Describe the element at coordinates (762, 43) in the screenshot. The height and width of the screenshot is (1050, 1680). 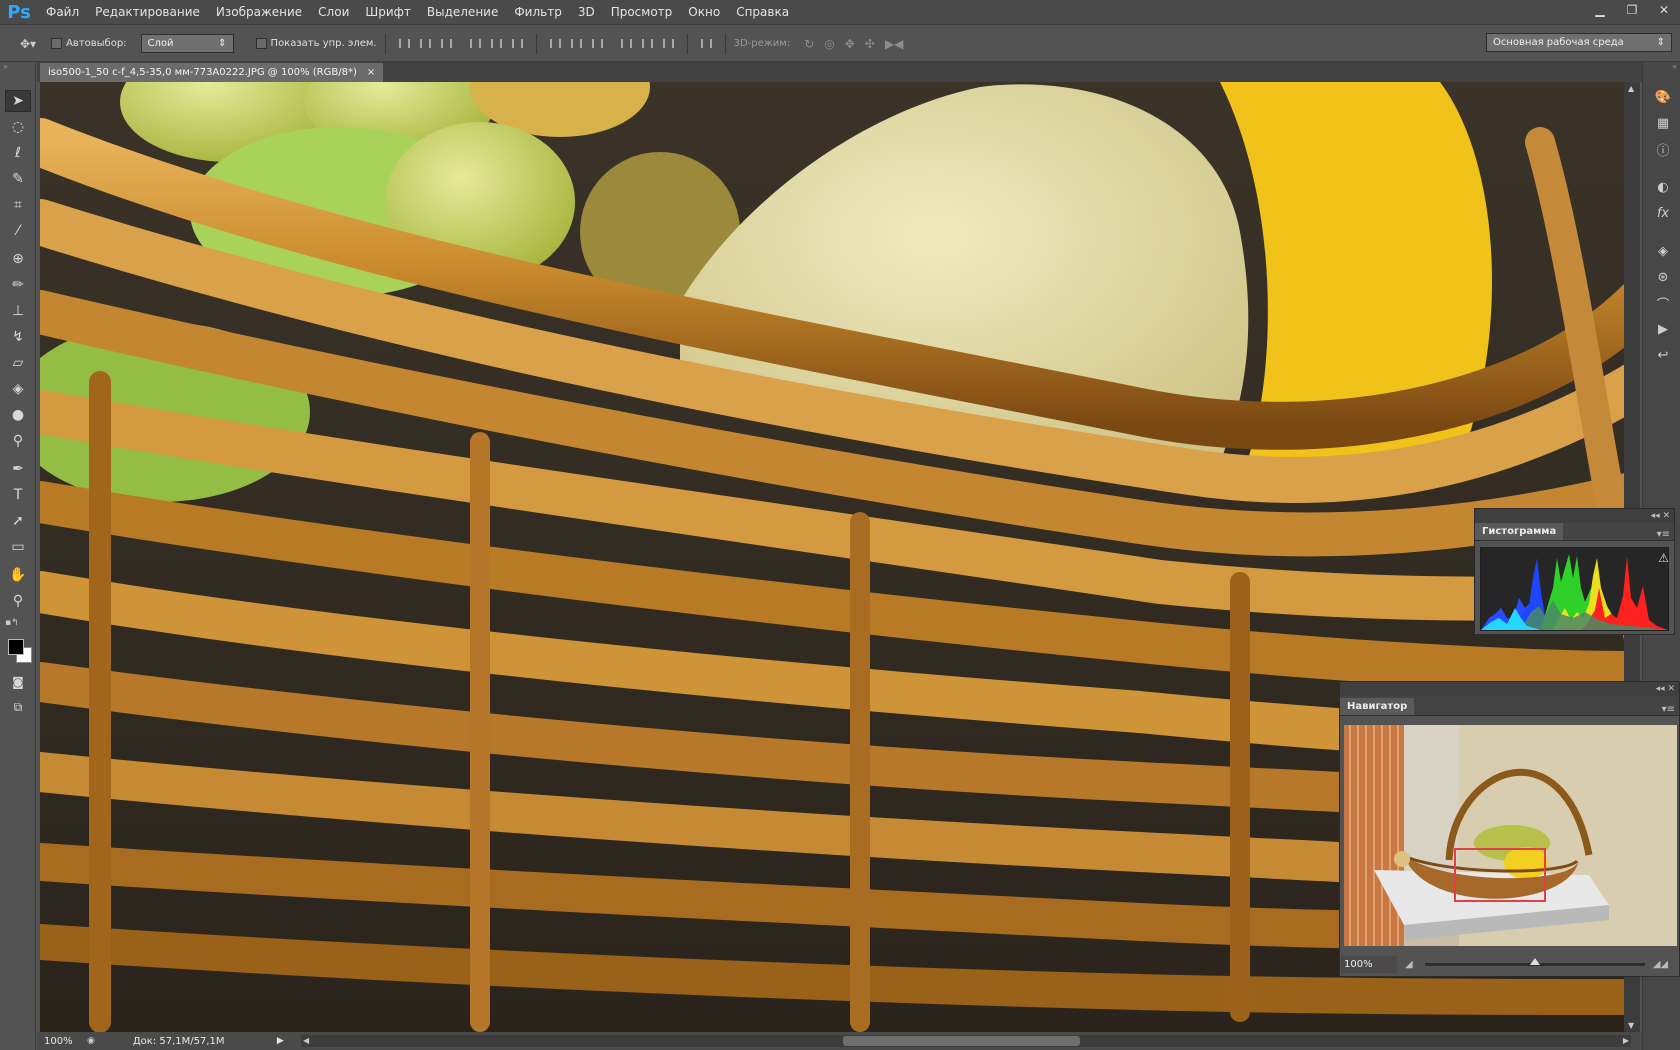
I see `mode3d-label: 3D-режим:` at that location.